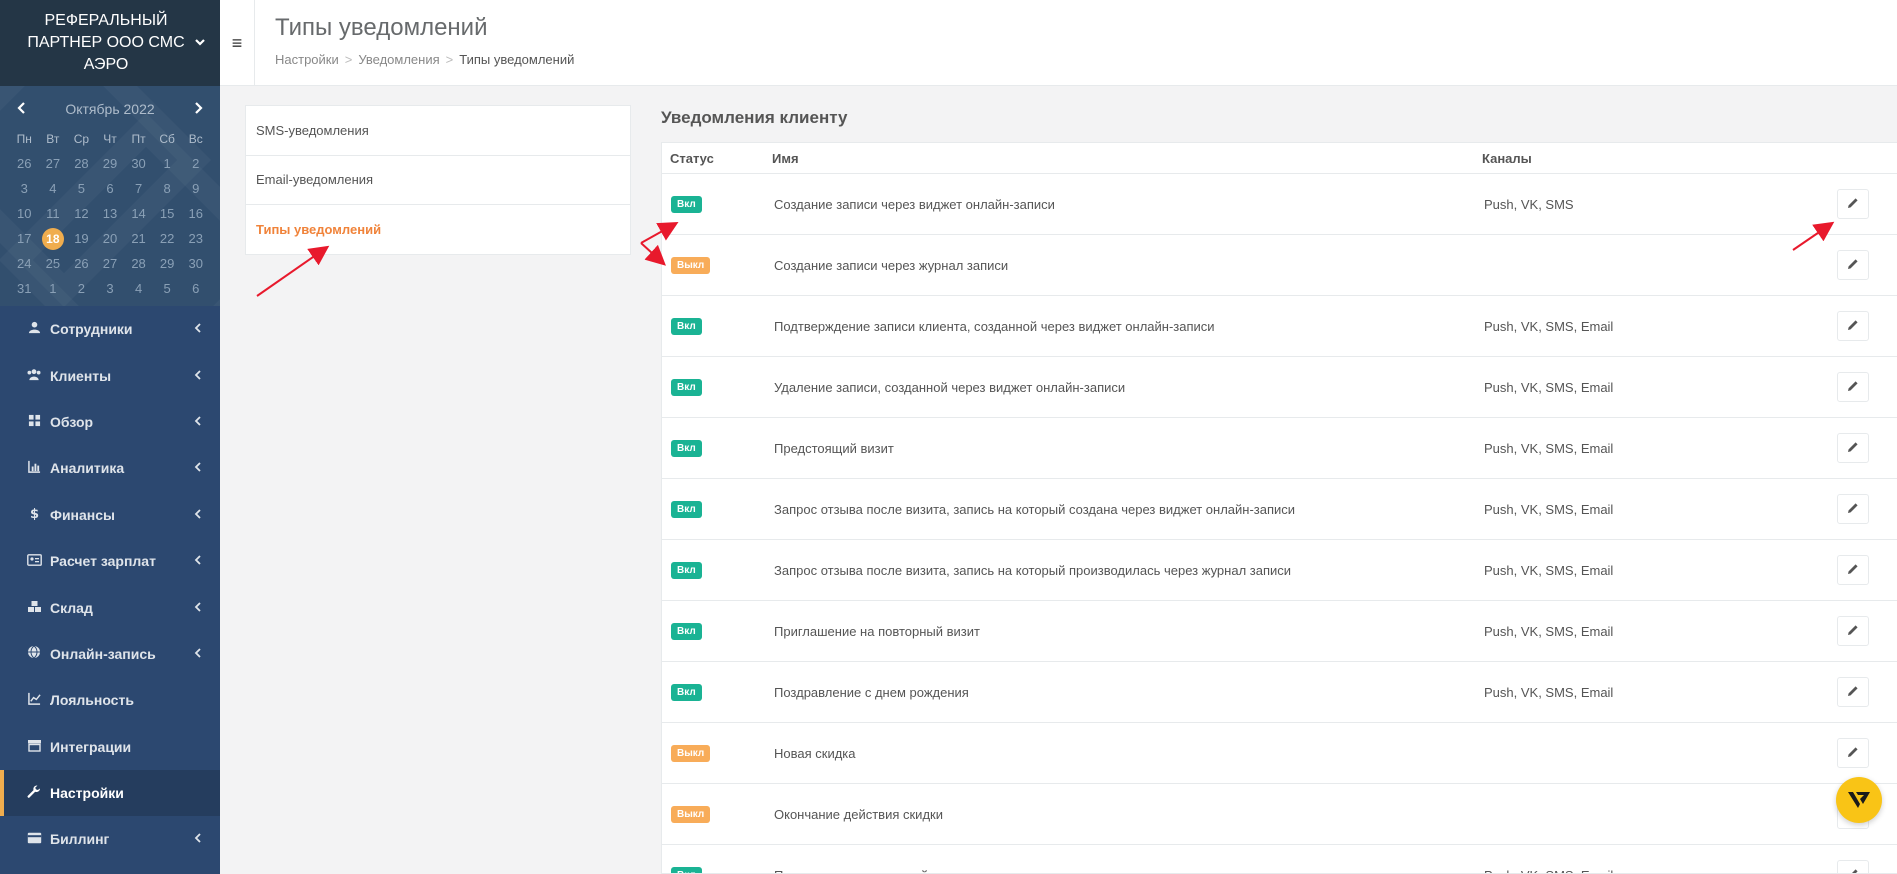 The height and width of the screenshot is (874, 1897). I want to click on breadcrumb-item-notifications: Уведомления, so click(398, 59).